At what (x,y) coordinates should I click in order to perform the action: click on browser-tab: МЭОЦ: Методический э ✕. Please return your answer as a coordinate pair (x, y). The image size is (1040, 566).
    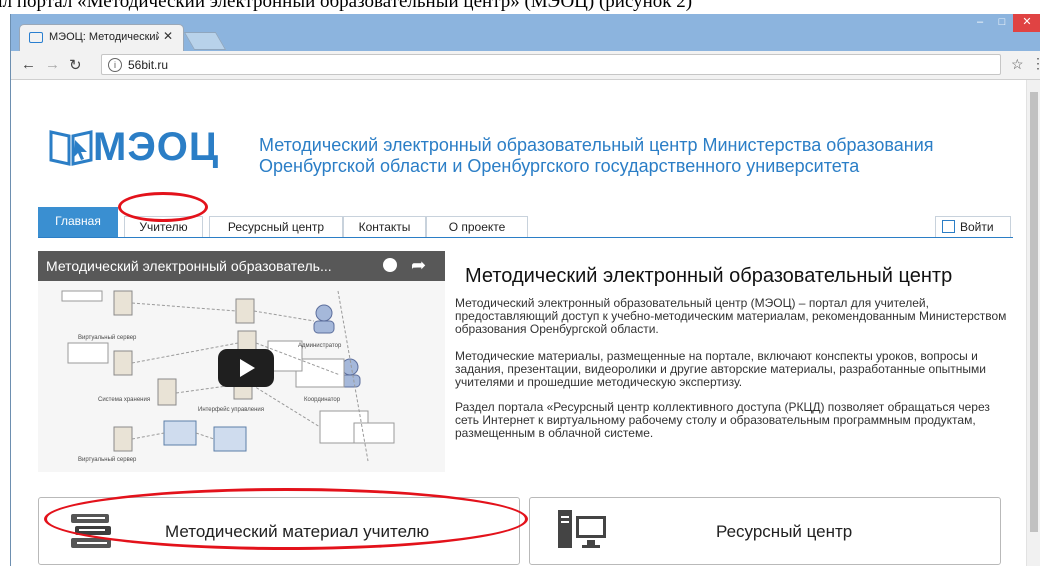
    Looking at the image, I should click on (101, 37).